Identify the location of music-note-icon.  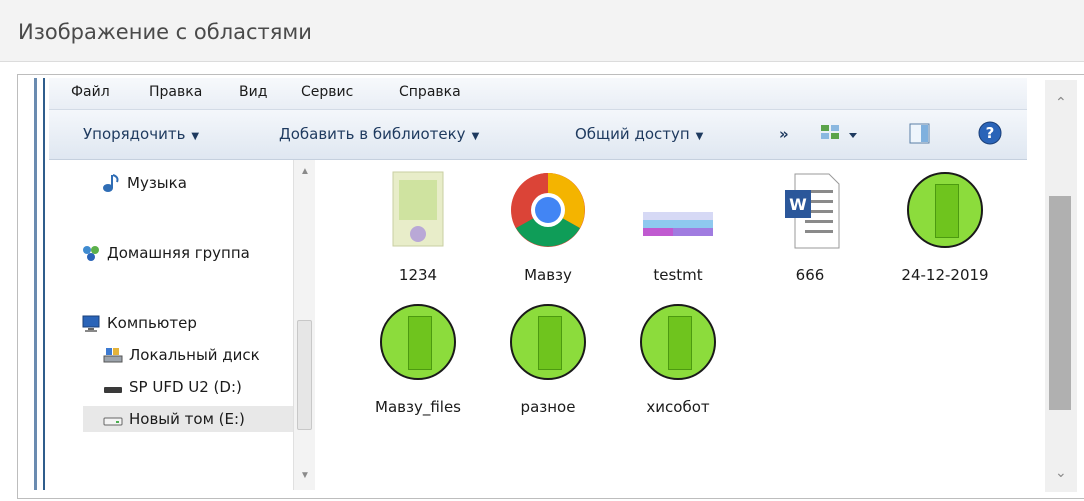
(111, 183).